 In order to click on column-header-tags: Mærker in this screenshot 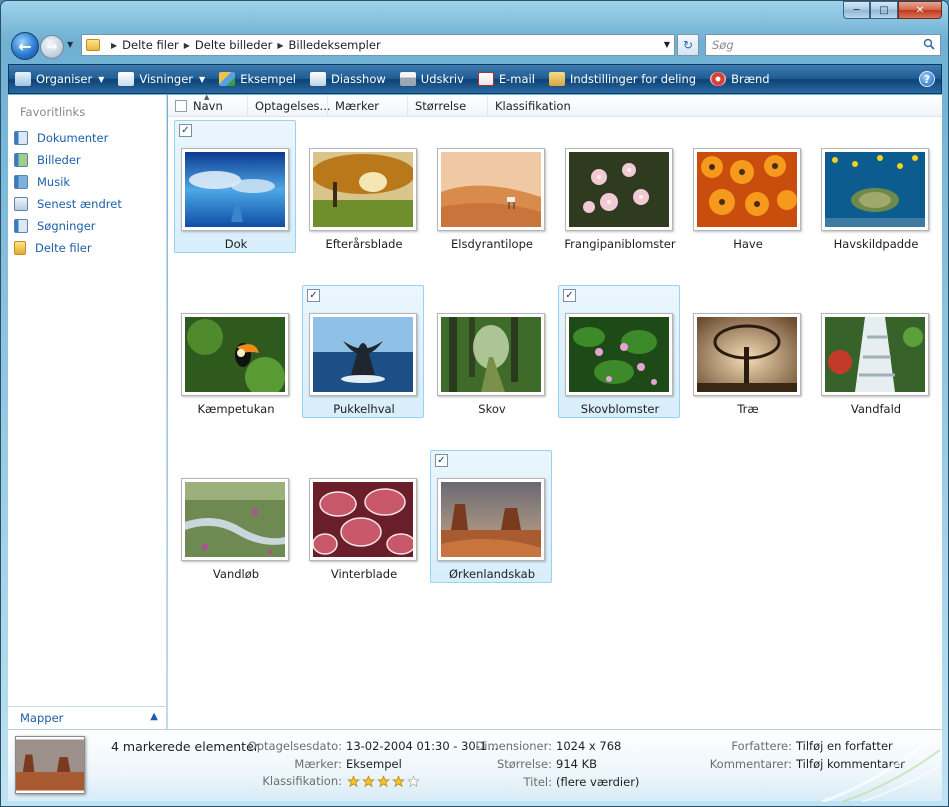, I will do `click(368, 106)`.